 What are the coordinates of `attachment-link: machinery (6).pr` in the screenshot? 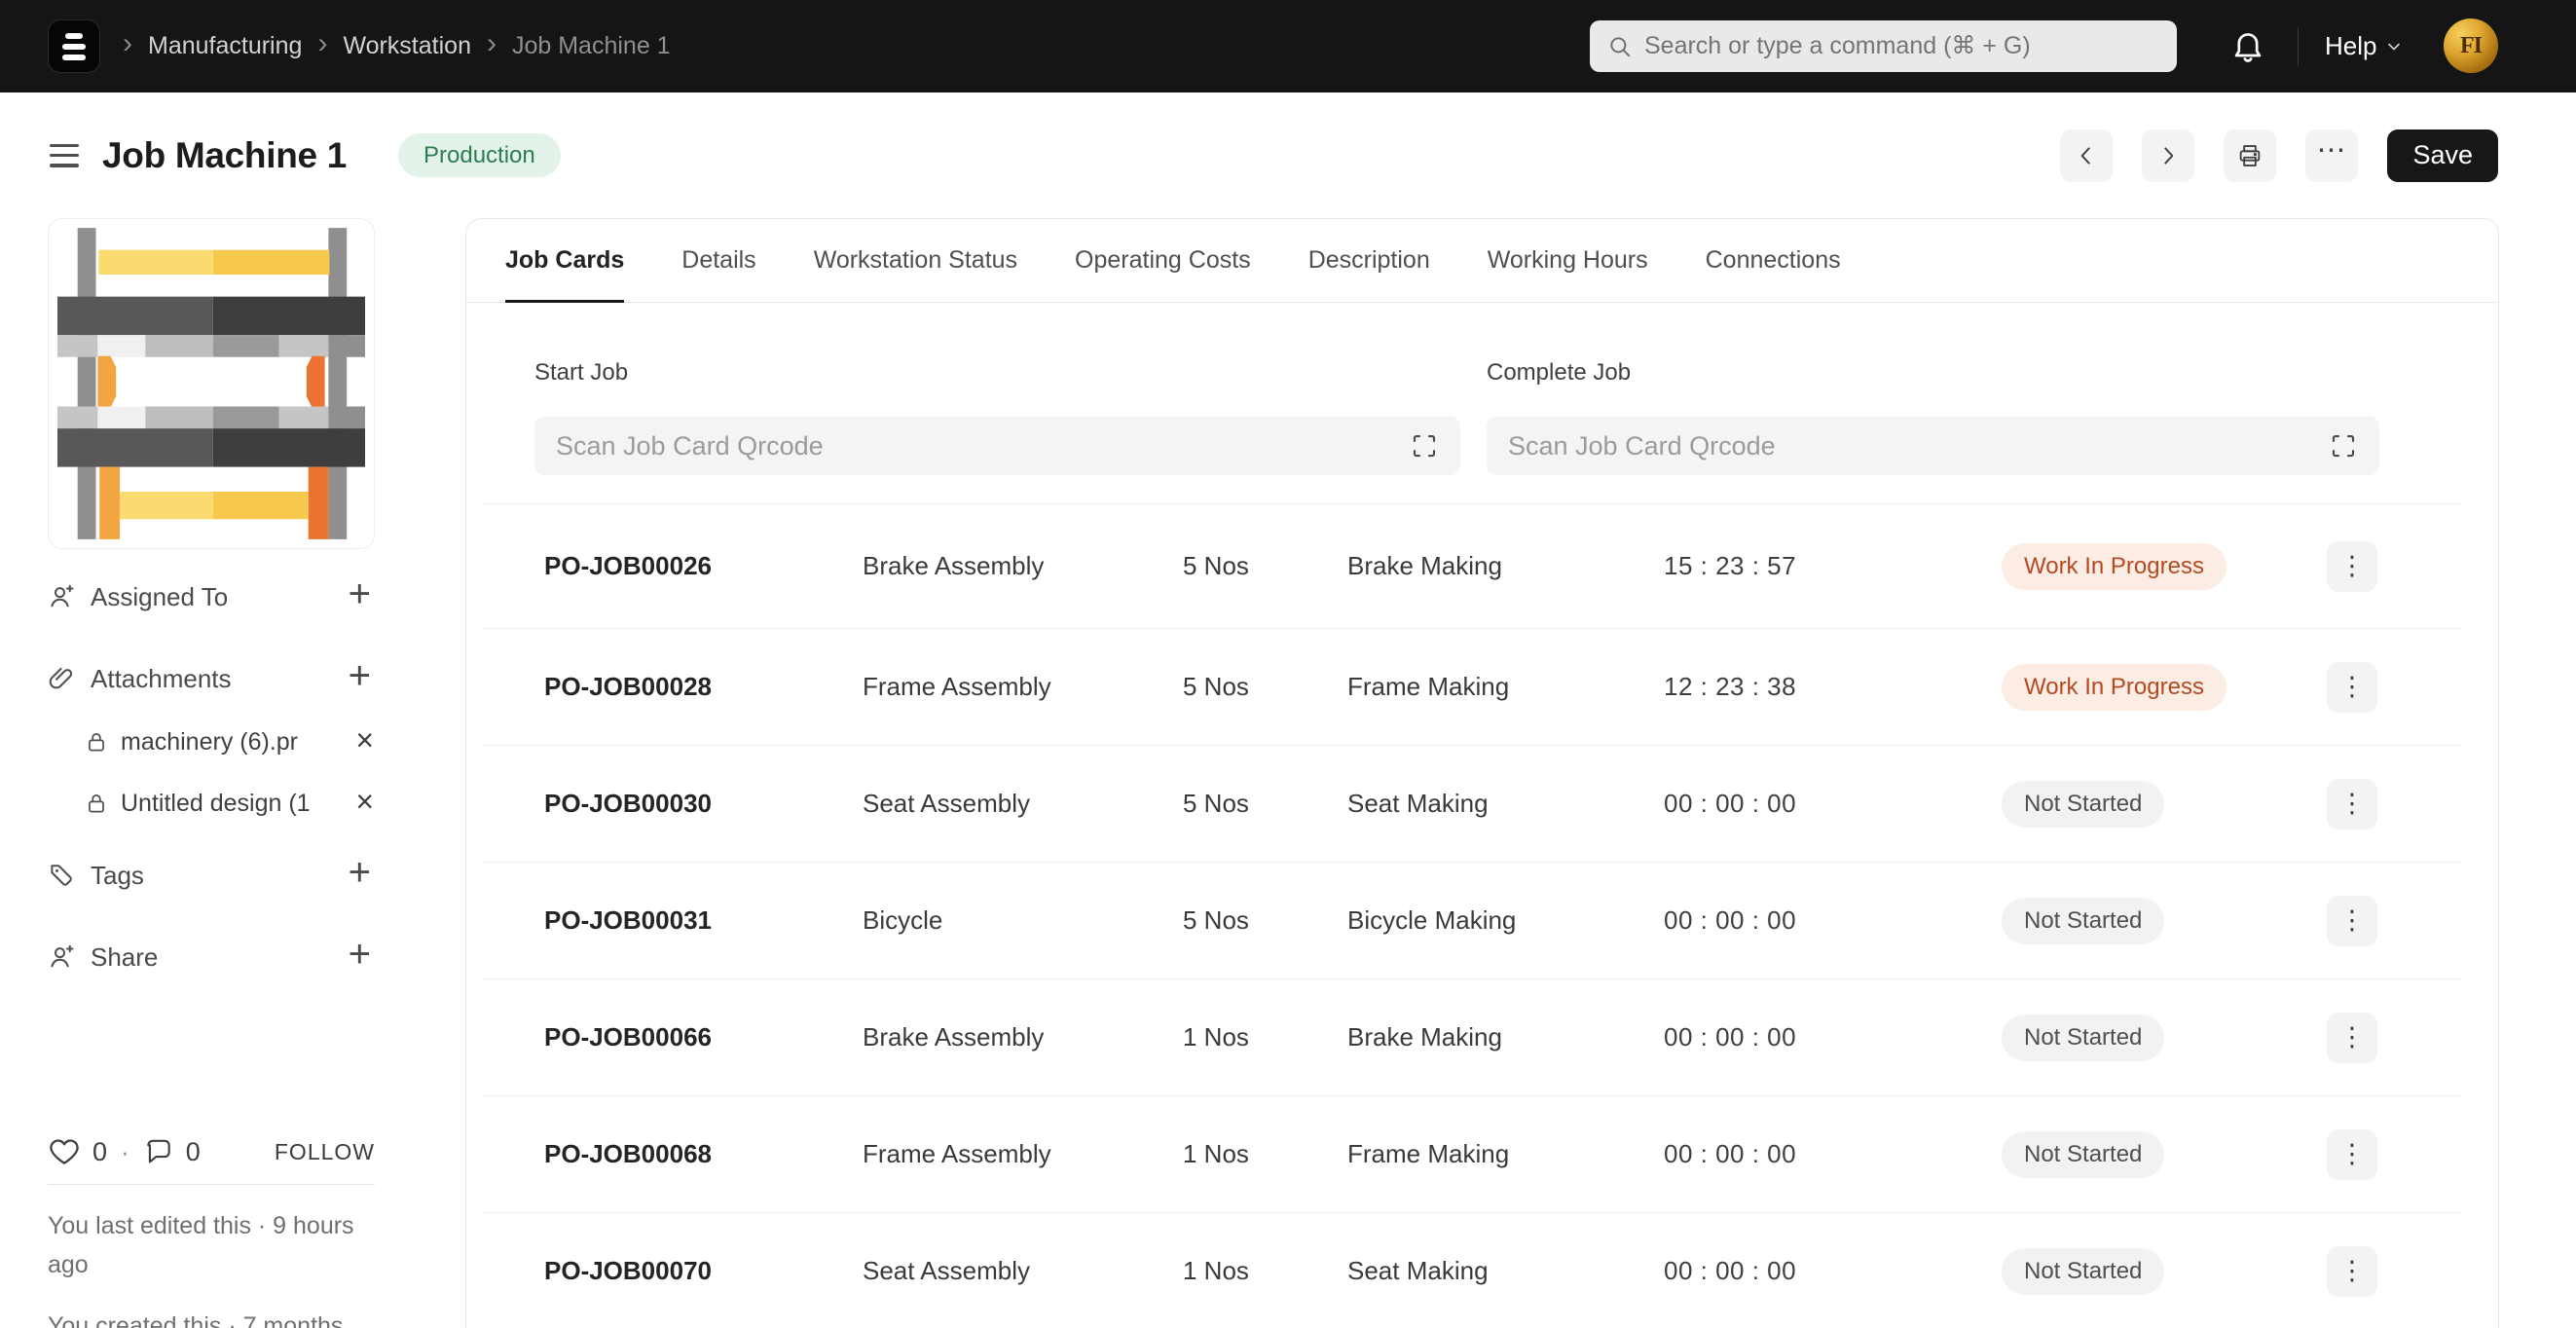 It's located at (209, 742).